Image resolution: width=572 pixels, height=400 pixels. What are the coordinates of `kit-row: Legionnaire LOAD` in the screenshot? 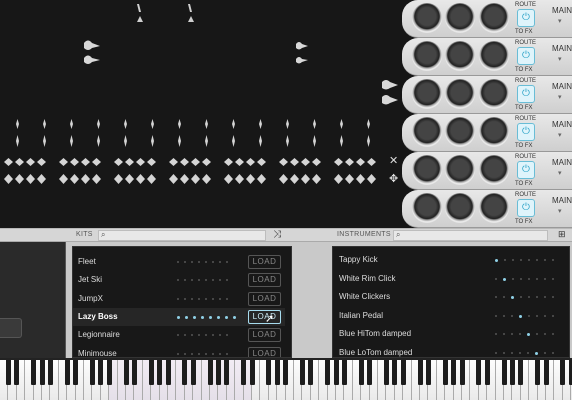 It's located at (179, 335).